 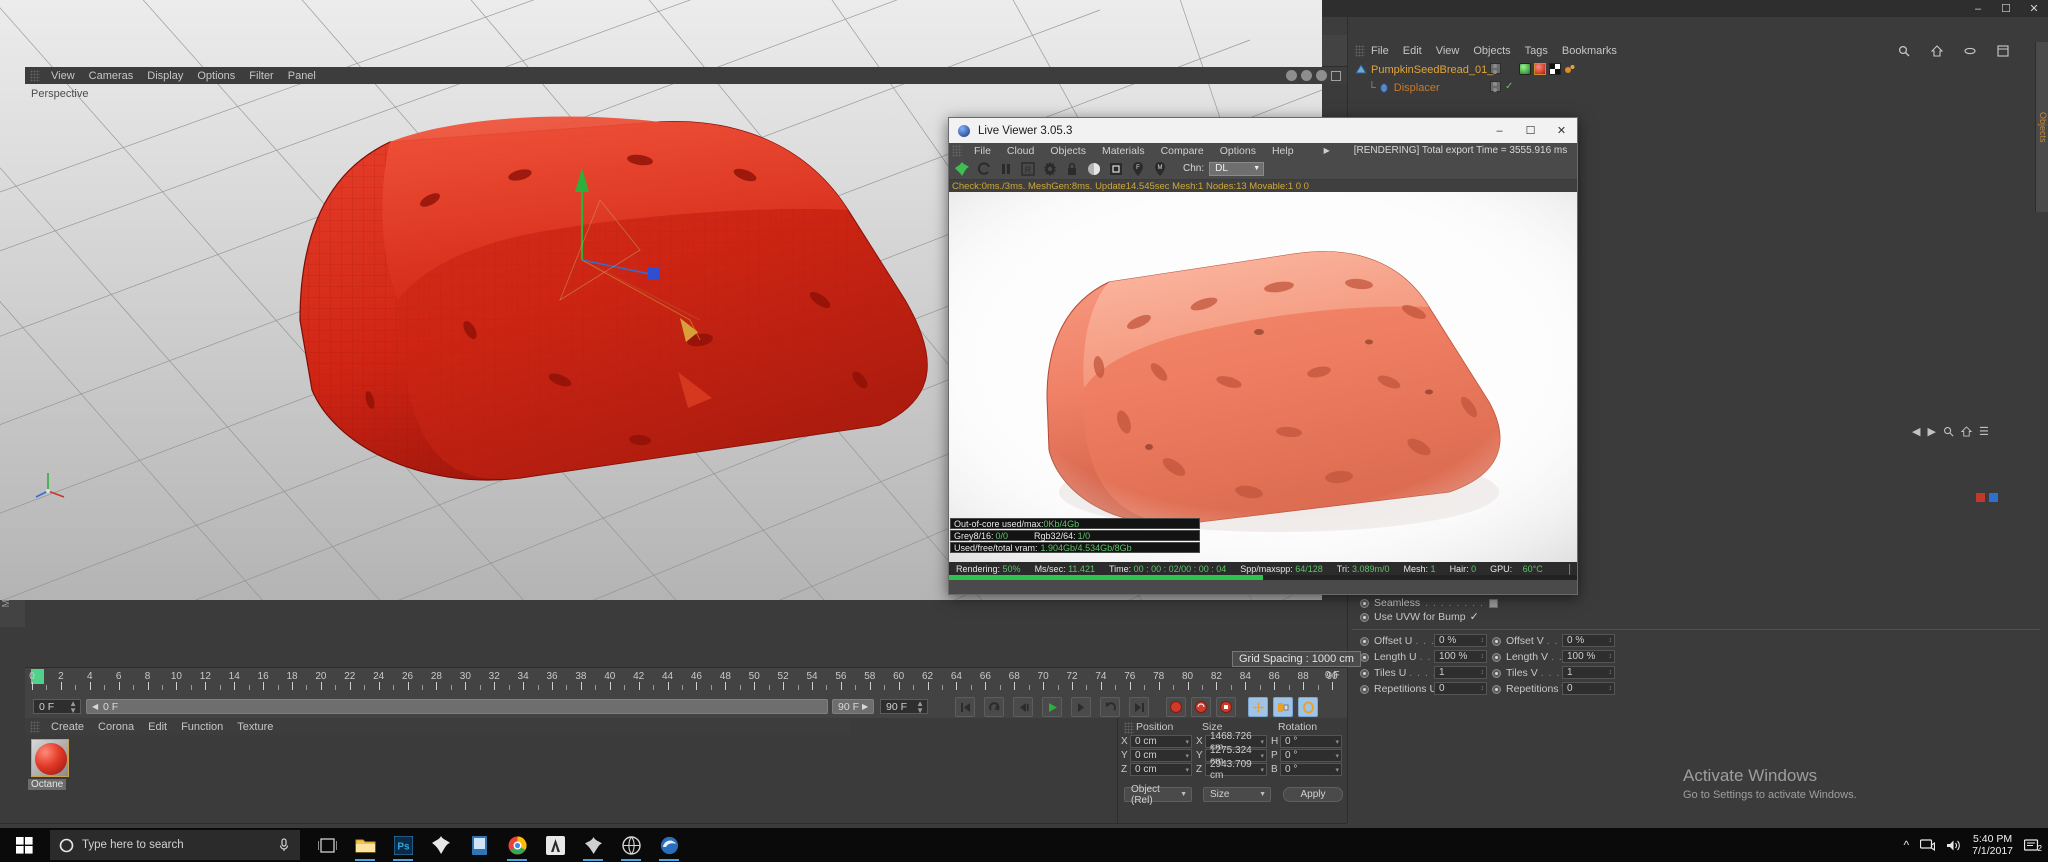 I want to click on material-menu-grip, so click(x=35, y=726).